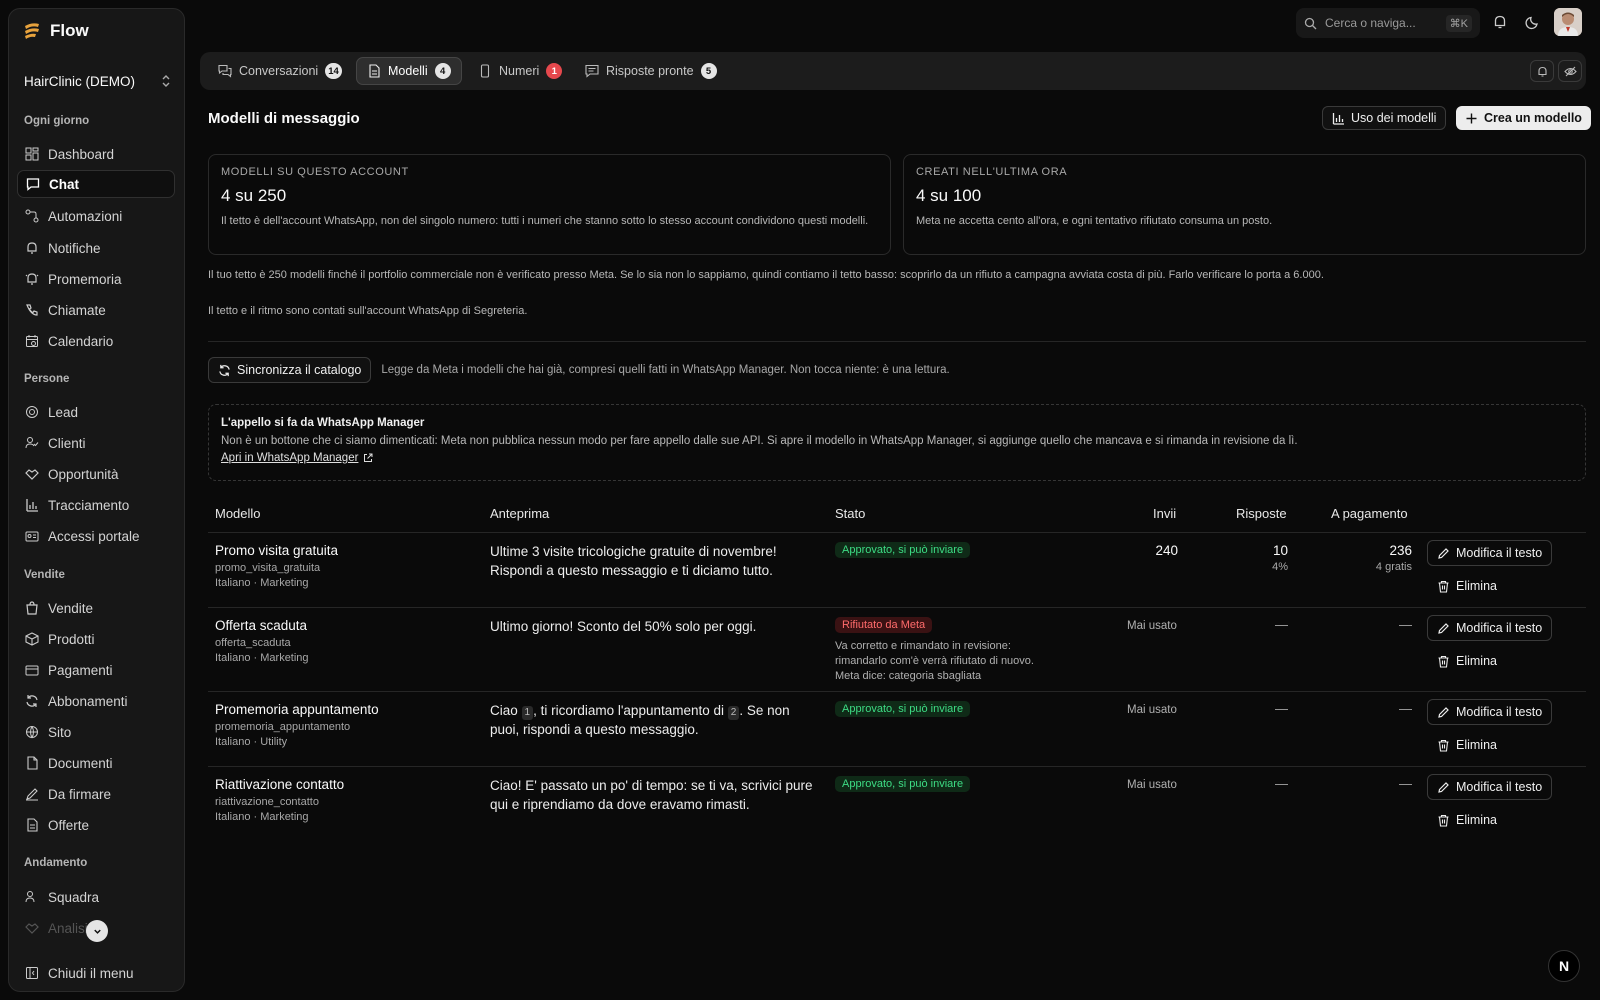  What do you see at coordinates (1405, 624) in the screenshot?
I see `paid-value: —` at bounding box center [1405, 624].